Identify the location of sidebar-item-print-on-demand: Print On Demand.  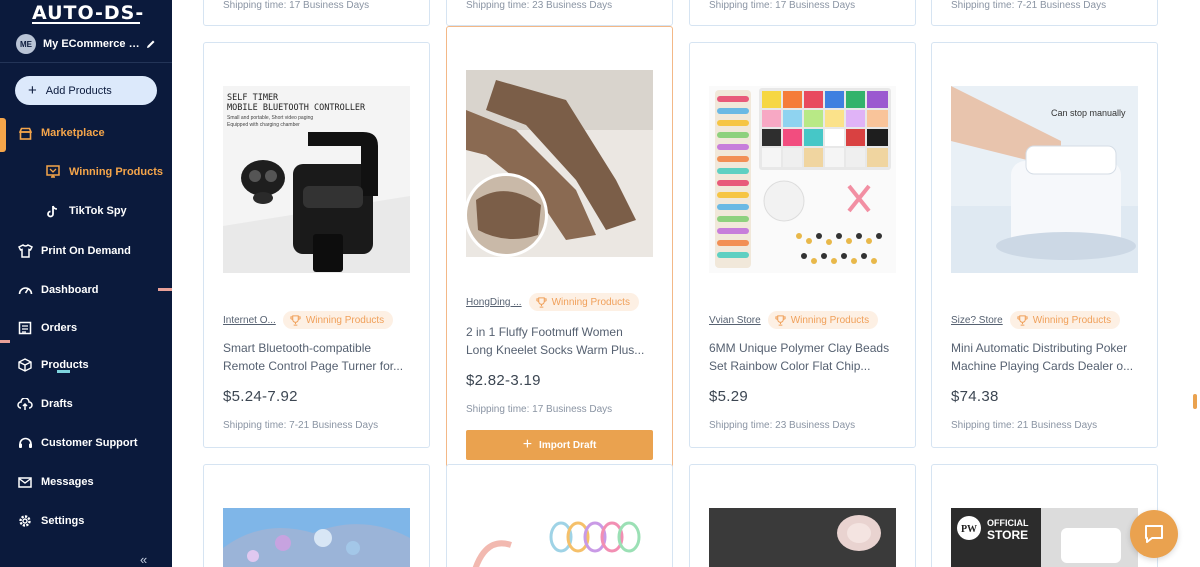
(86, 251).